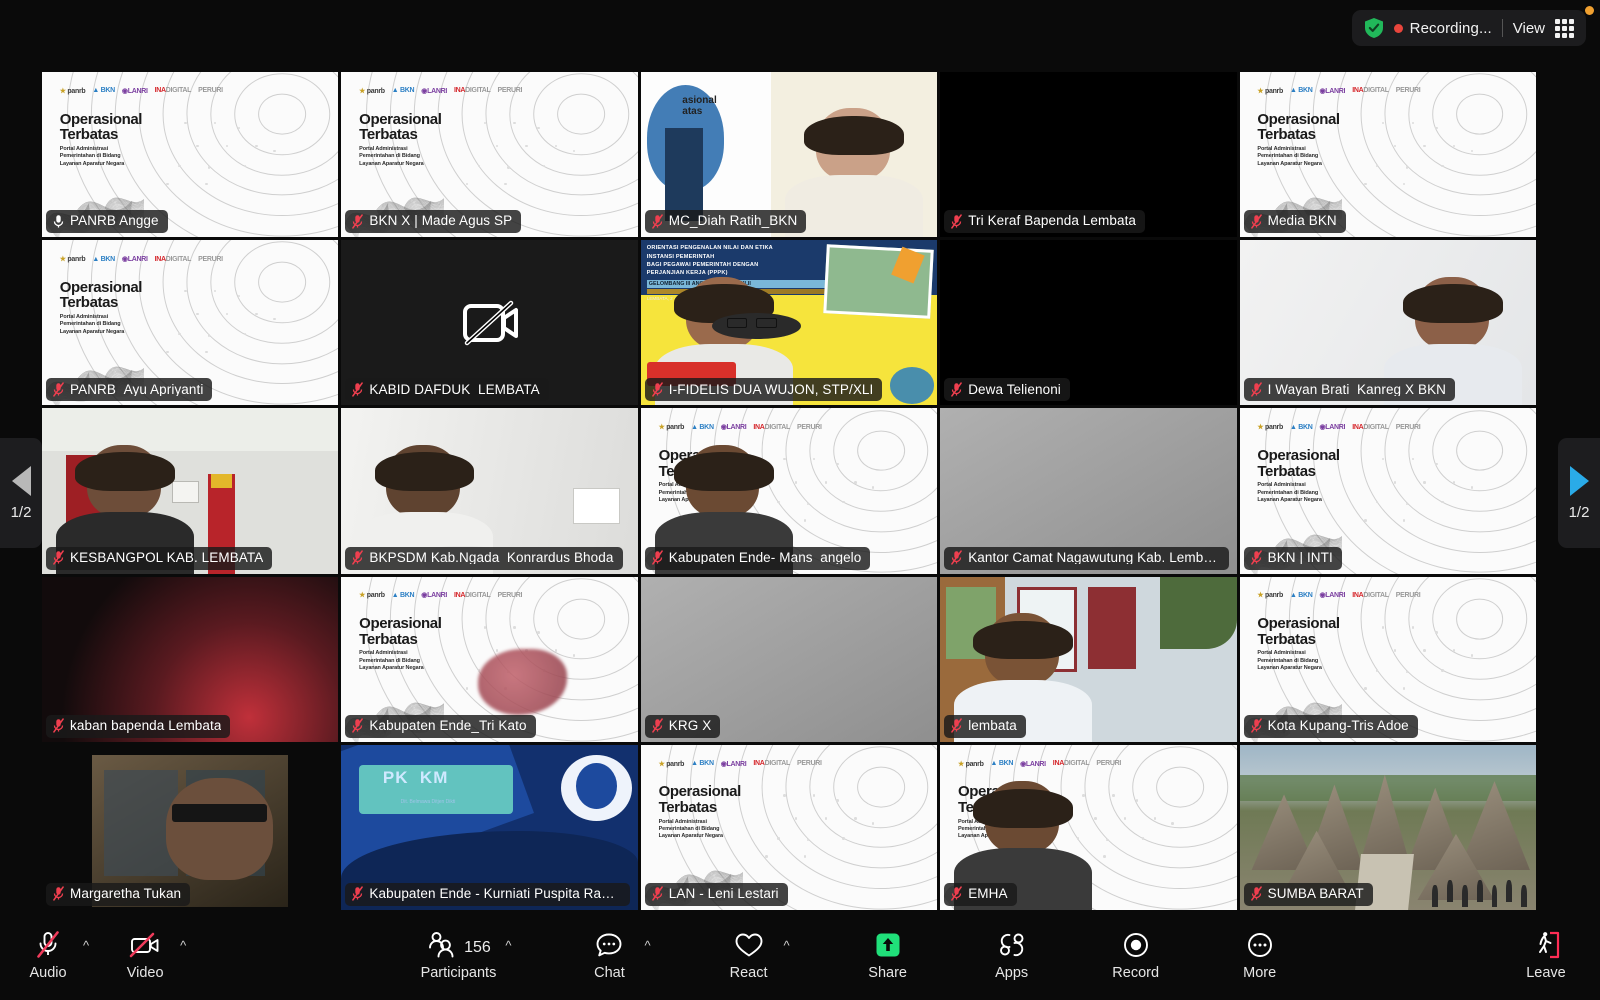  I want to click on leave-button: Leave, so click(1546, 955).